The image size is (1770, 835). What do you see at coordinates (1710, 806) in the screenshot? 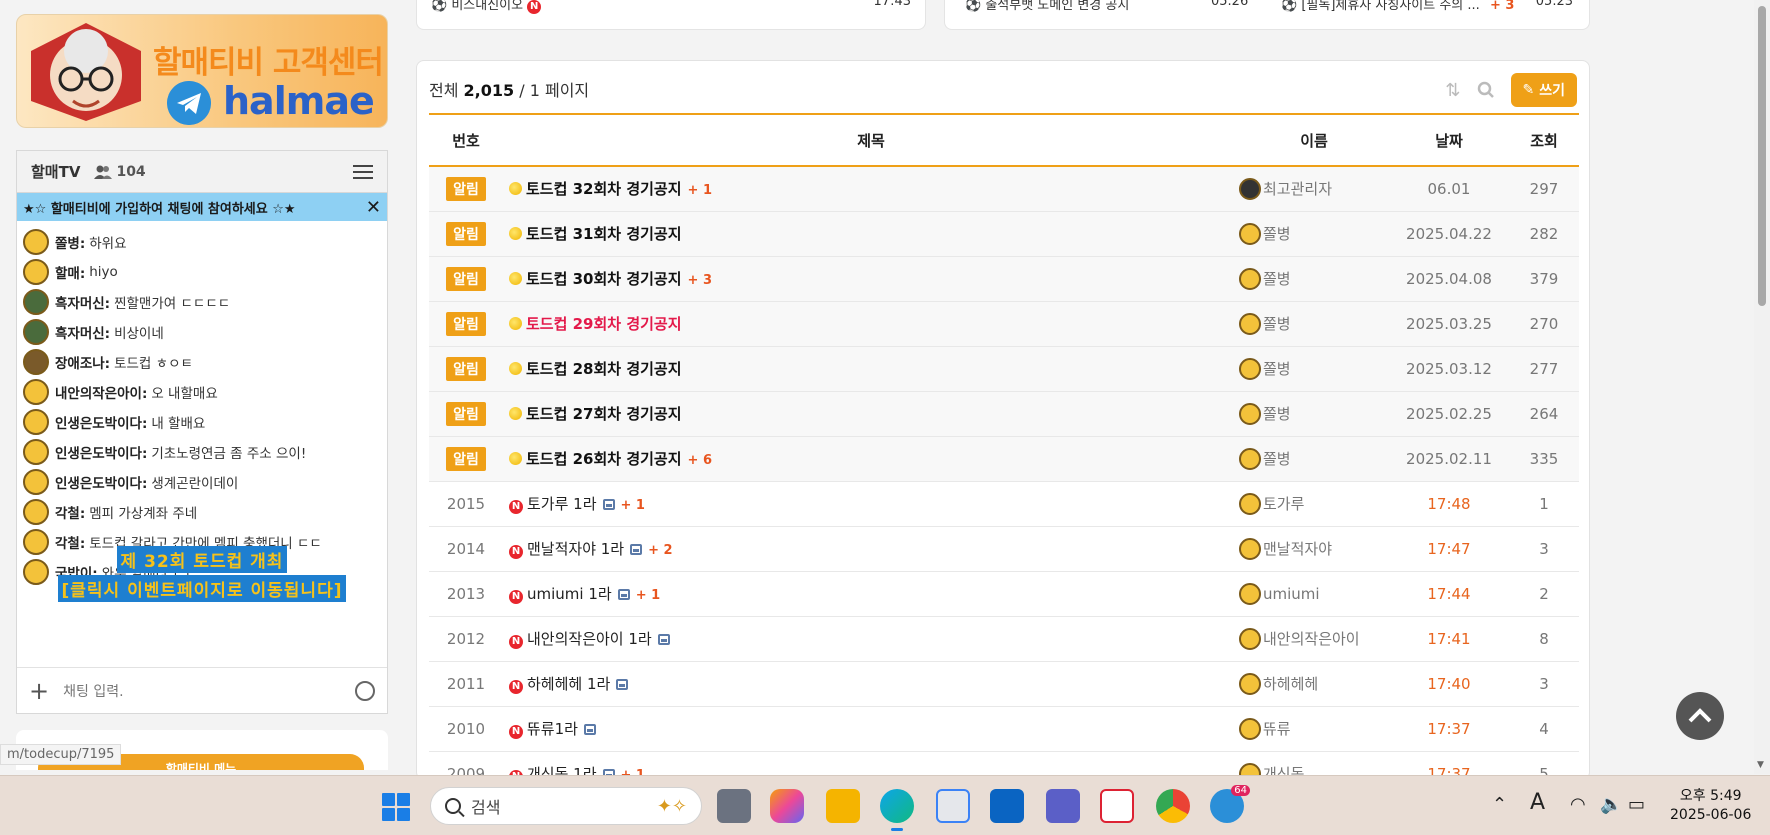
I see `taskbar-clock: 오후 5:49 2025-06-06` at bounding box center [1710, 806].